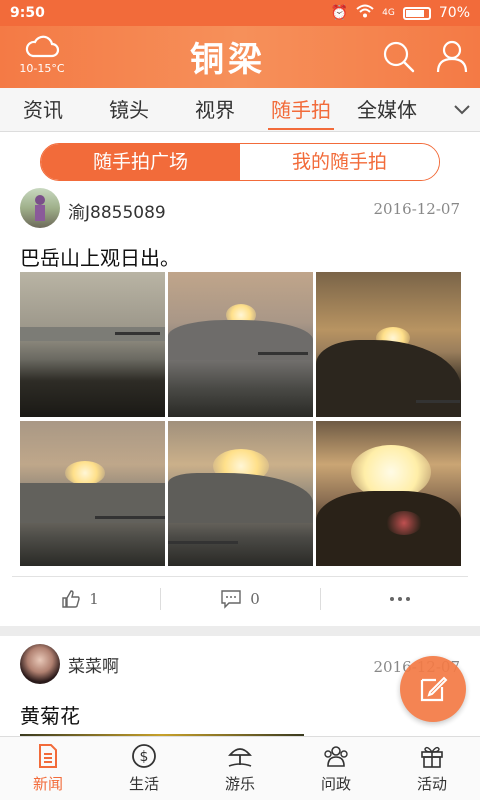  Describe the element at coordinates (240, 576) in the screenshot. I see `post-divider` at that location.